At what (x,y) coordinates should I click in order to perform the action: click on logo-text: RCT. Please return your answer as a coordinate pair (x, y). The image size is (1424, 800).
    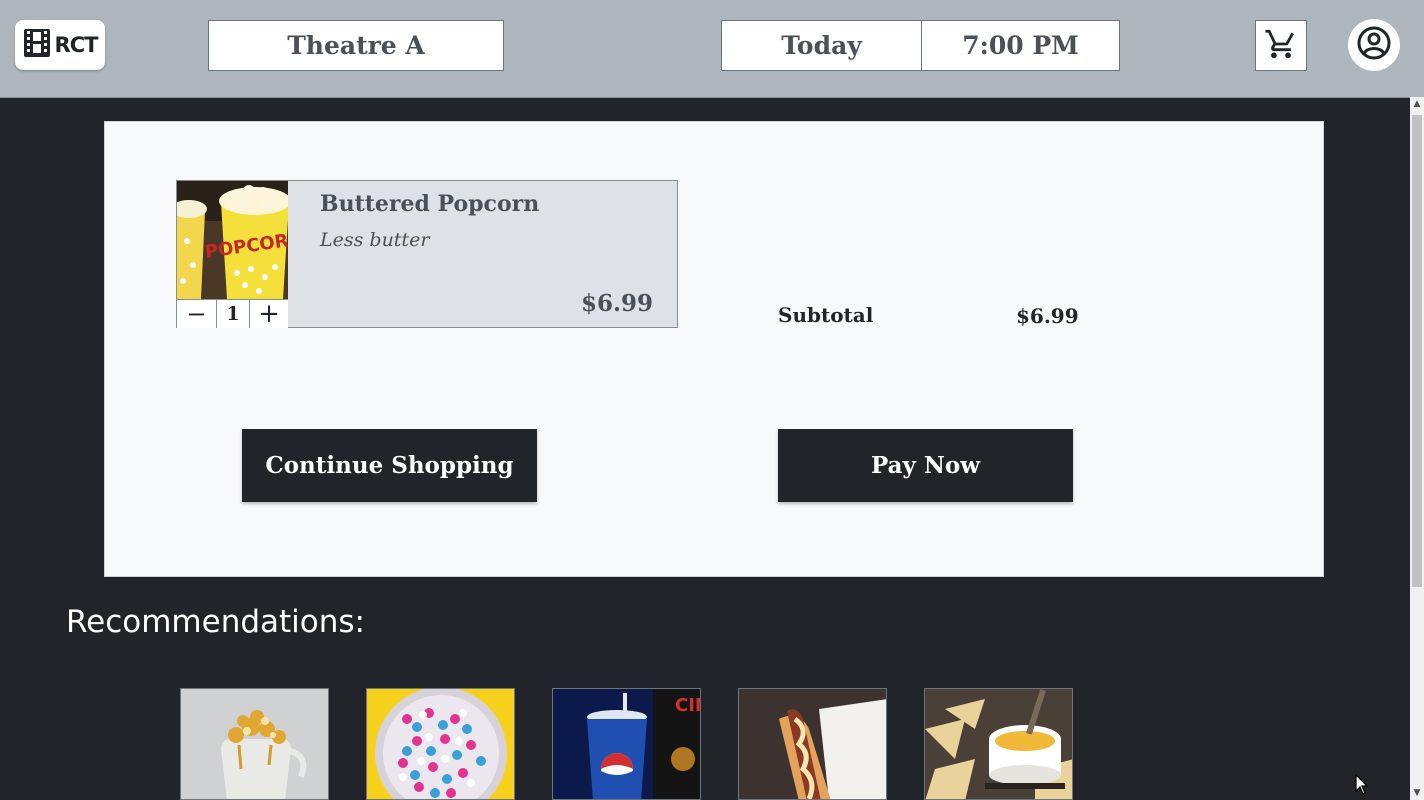
    Looking at the image, I should click on (76, 45).